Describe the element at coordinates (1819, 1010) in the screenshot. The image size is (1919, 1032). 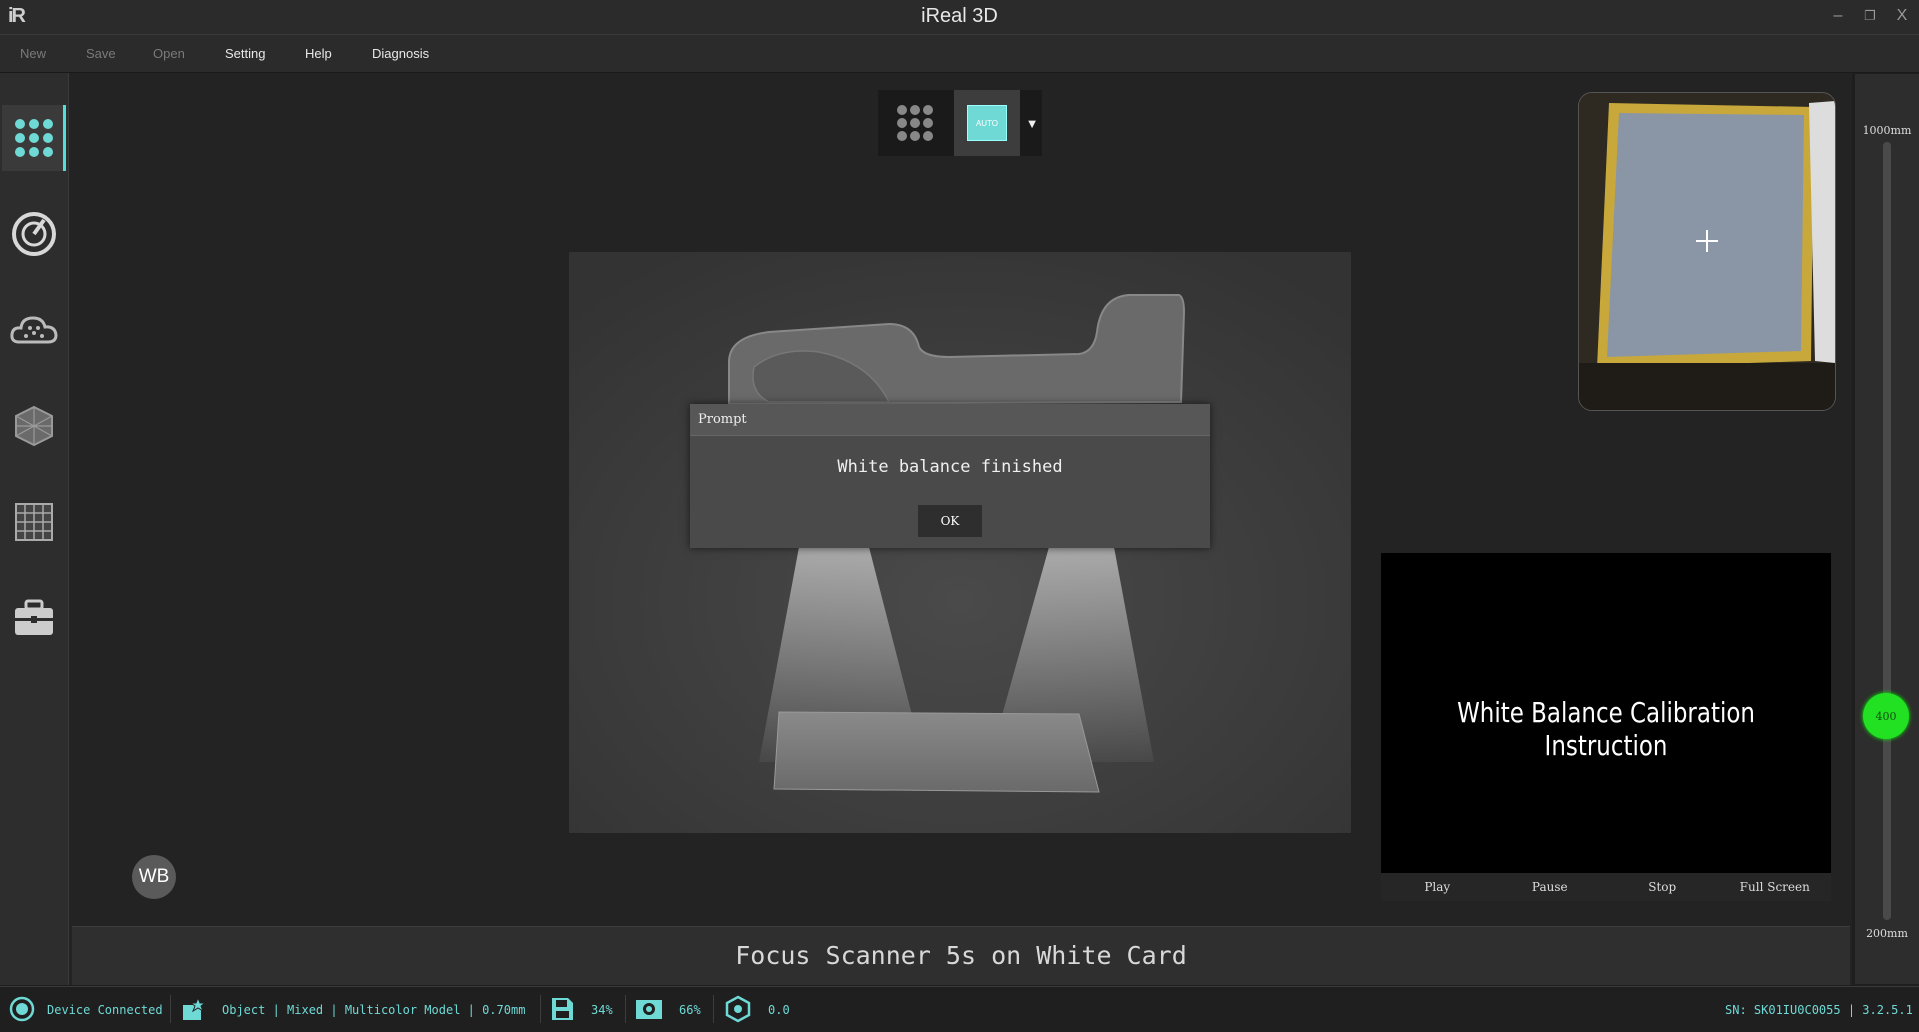
I see `serial-number-text: SN: SK01IU0C0055 | 3.2.5.1` at that location.